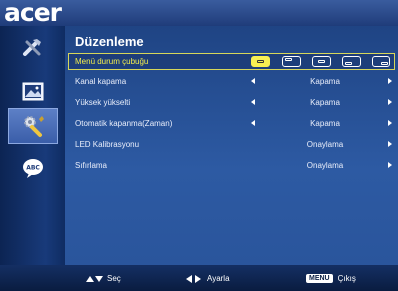 The width and height of the screenshot is (398, 291). I want to click on language-abc-icon: ABC, so click(33, 168).